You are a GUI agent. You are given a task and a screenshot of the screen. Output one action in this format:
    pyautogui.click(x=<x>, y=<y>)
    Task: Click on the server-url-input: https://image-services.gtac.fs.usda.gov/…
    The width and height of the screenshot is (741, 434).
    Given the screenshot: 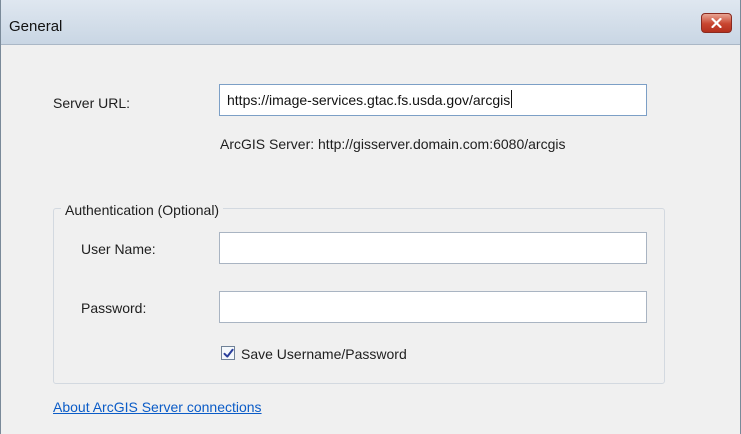 What is the action you would take?
    pyautogui.click(x=433, y=100)
    